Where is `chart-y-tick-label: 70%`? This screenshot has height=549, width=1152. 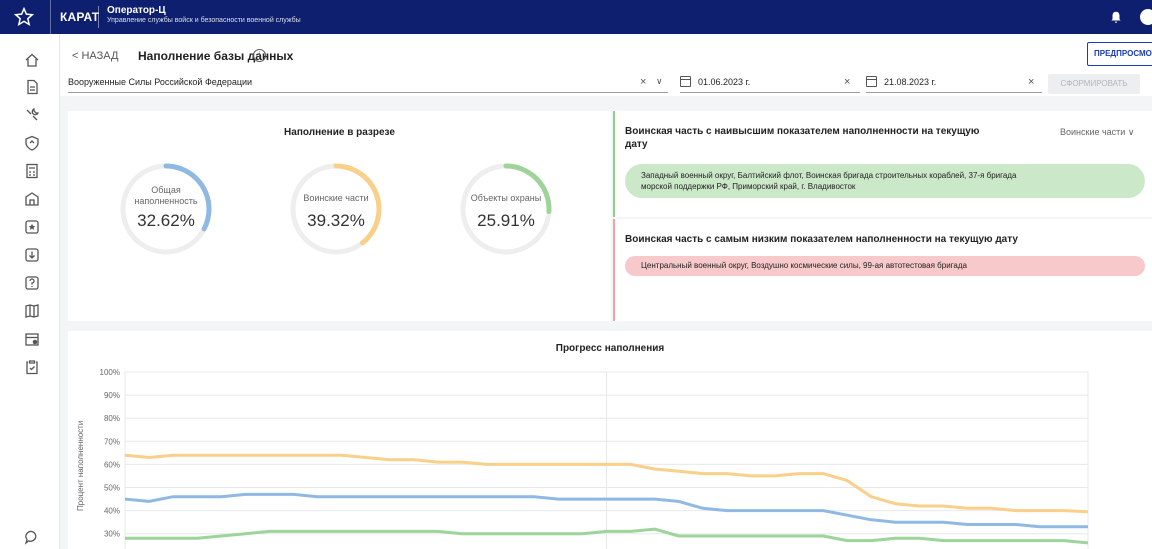
chart-y-tick-label: 70% is located at coordinates (112, 441).